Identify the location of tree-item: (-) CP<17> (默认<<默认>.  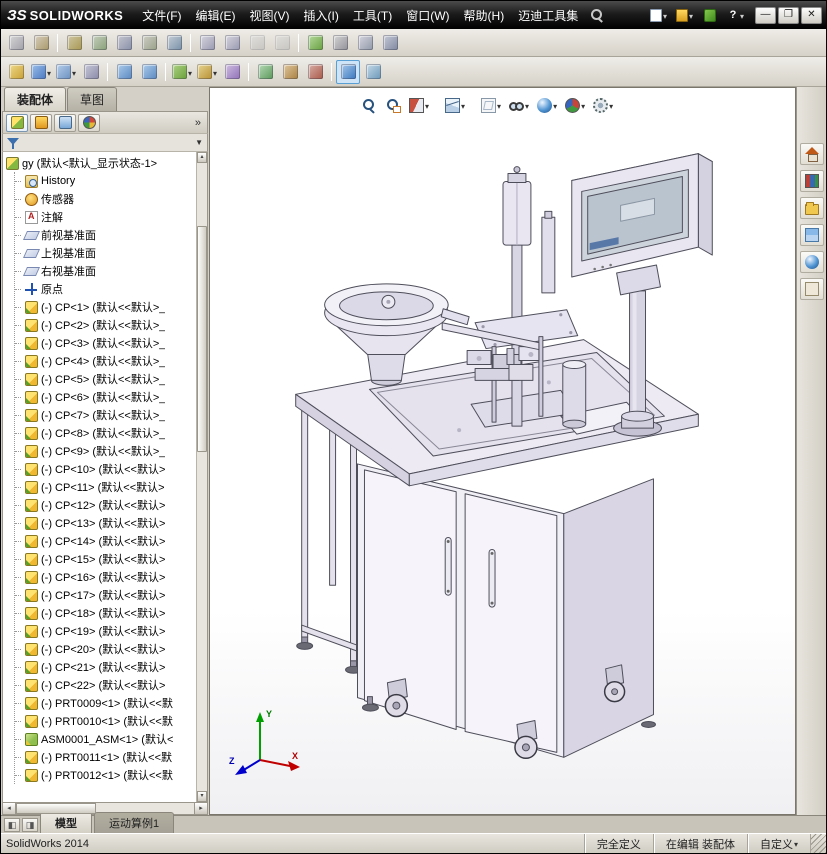
(105, 595).